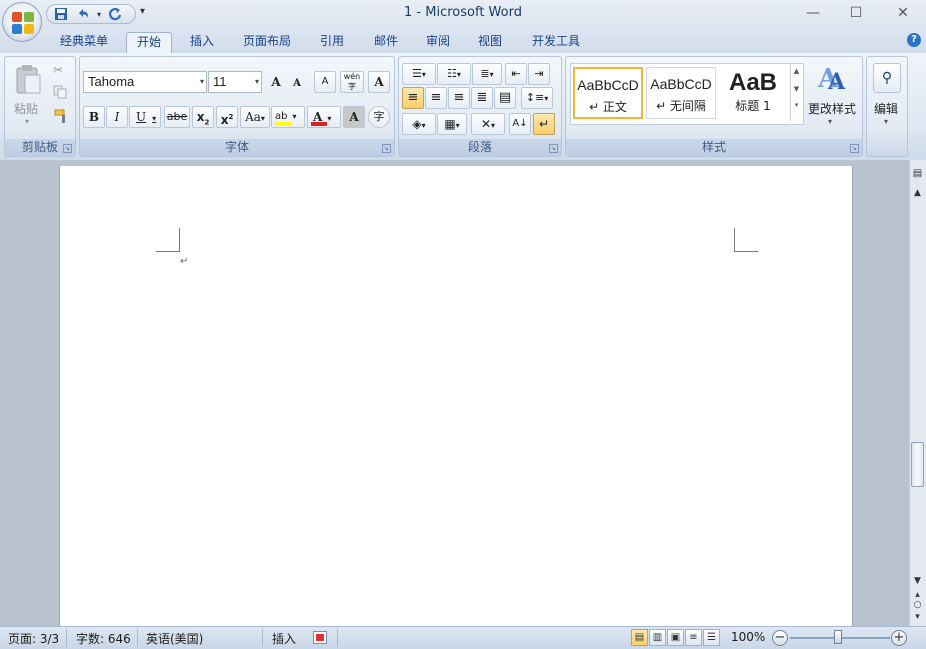 Image resolution: width=926 pixels, height=649 pixels. I want to click on office-button, so click(22, 22).